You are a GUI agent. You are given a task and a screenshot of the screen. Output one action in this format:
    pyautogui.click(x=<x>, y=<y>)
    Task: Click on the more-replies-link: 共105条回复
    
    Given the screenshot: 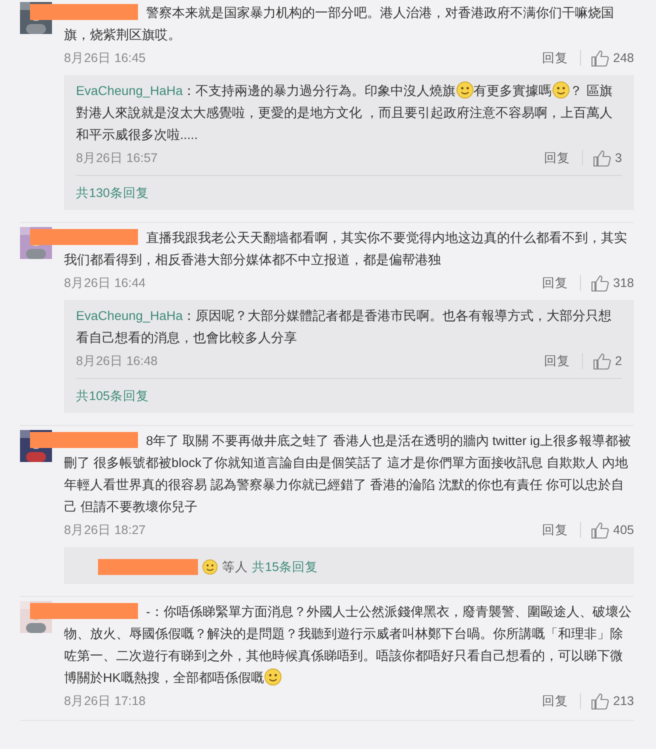 What is the action you would take?
    pyautogui.click(x=349, y=396)
    